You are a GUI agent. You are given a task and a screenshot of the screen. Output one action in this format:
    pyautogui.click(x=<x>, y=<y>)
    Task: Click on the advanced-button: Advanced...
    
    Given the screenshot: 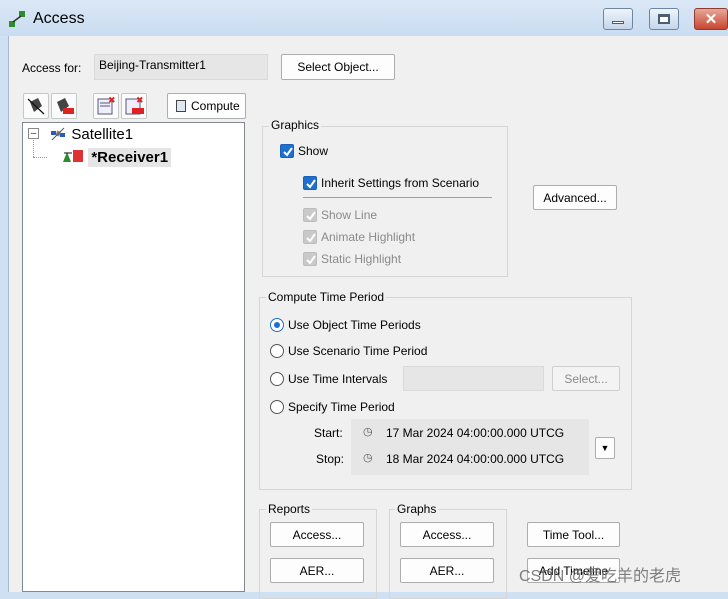 What is the action you would take?
    pyautogui.click(x=575, y=197)
    